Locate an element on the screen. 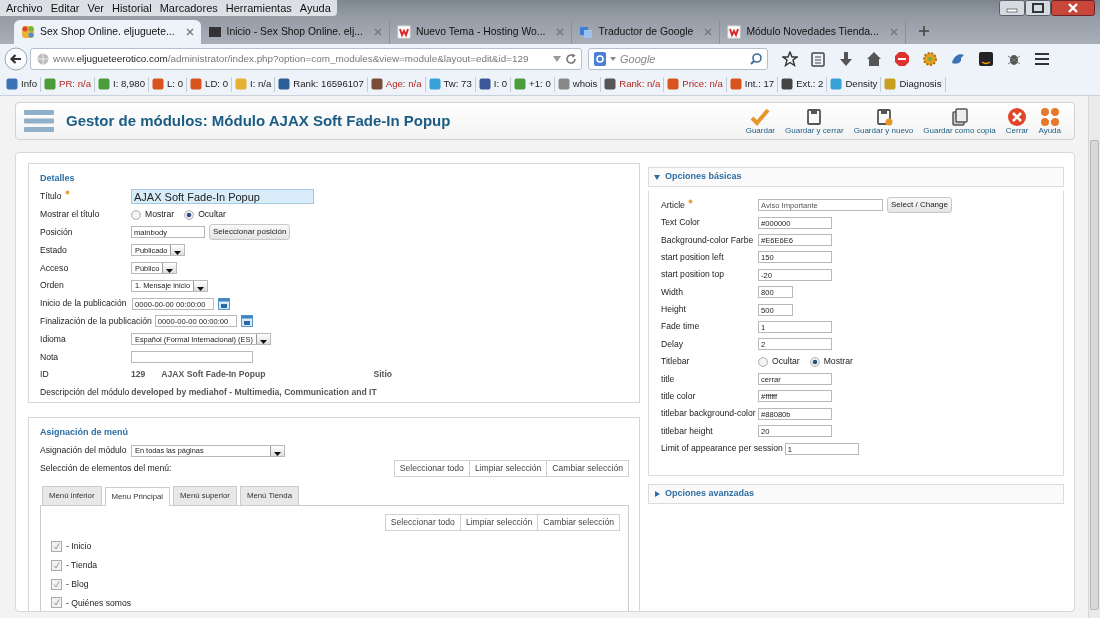 The width and height of the screenshot is (1100, 618). back-icon is located at coordinates (16, 59).